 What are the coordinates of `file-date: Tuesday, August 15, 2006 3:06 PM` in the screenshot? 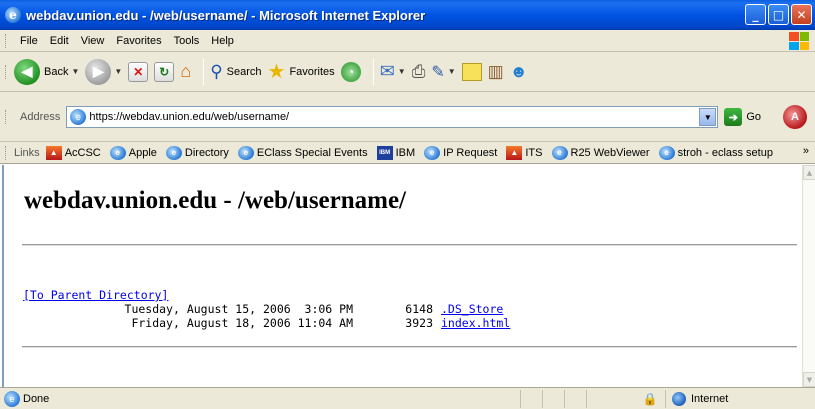 It's located at (238, 309).